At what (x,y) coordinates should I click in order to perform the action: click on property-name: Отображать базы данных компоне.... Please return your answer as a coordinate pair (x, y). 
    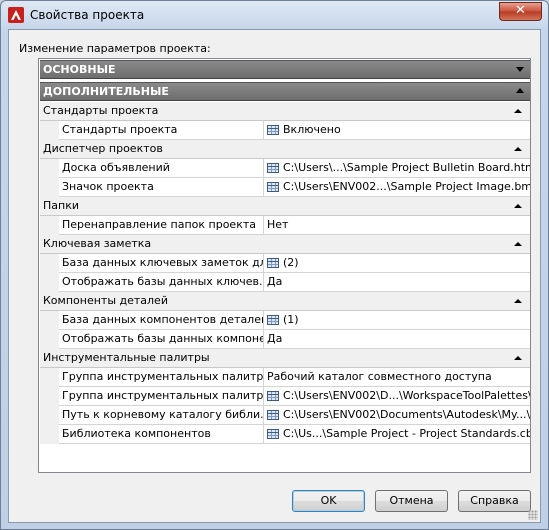
    Looking at the image, I should click on (161, 339).